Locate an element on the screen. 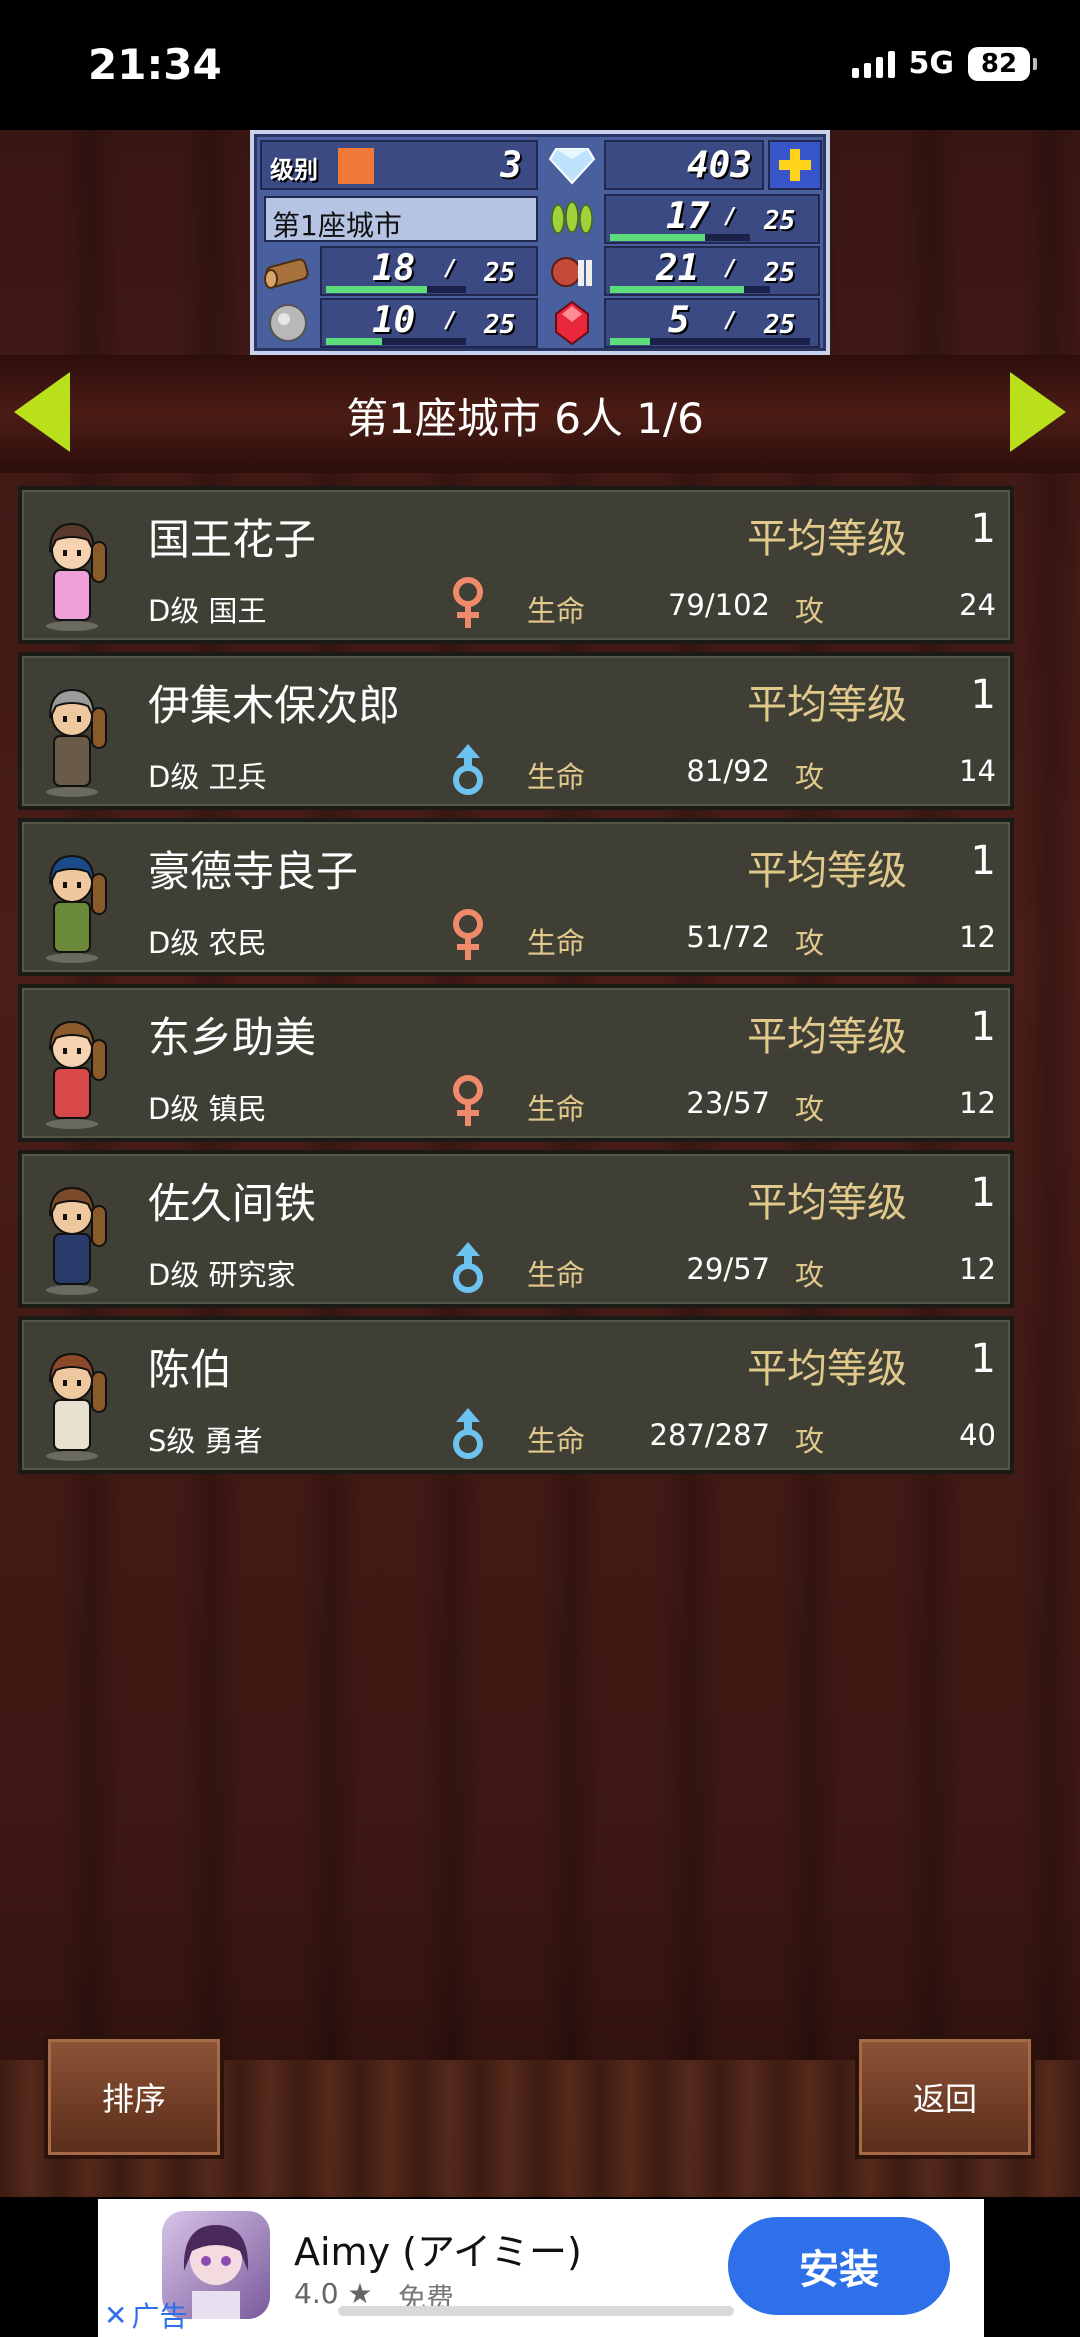 The image size is (1080, 2337). food-bar is located at coordinates (680, 237).